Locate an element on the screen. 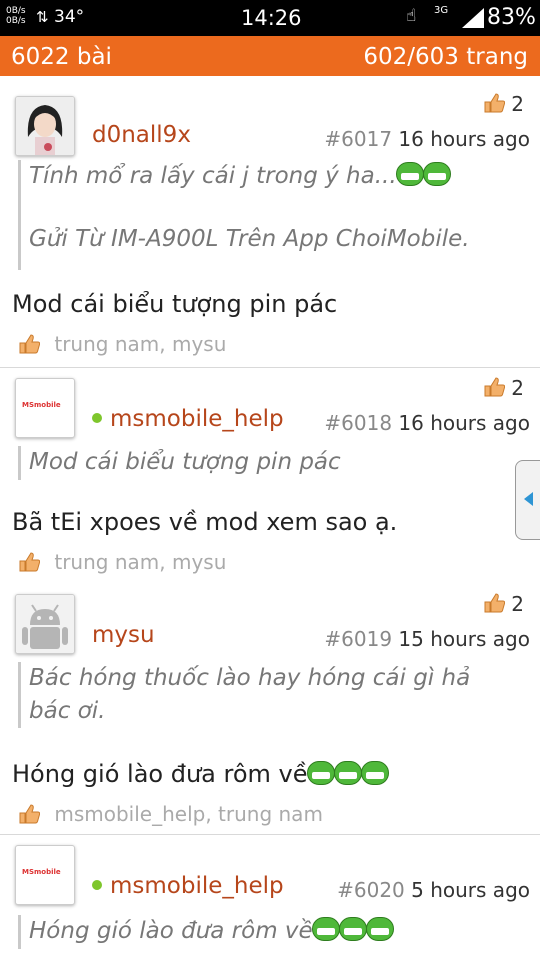 This screenshot has width=540, height=960. side-drawer-tab is located at coordinates (527, 500).